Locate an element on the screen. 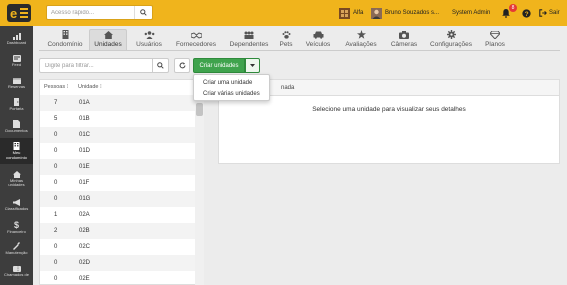 The height and width of the screenshot is (285, 567). tab-veiculos: Veículos is located at coordinates (318, 39).